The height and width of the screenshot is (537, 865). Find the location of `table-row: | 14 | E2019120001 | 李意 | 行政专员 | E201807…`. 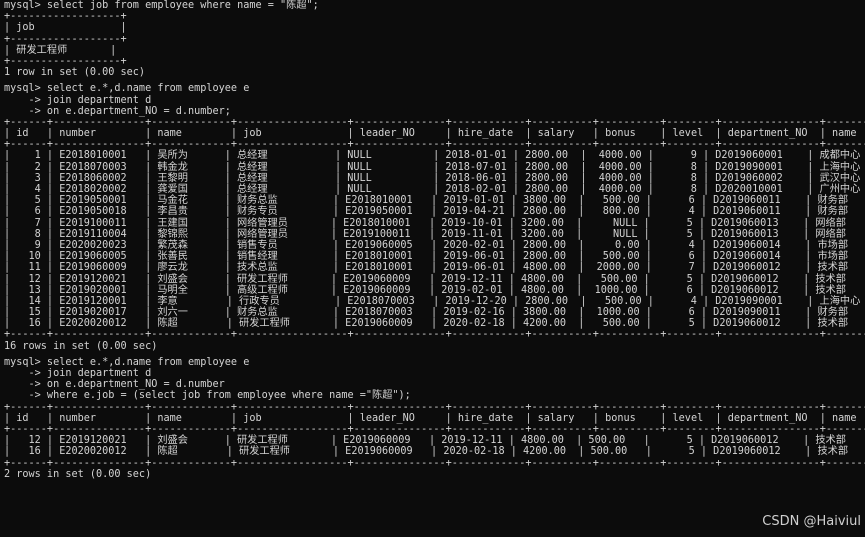

table-row: | 14 | E2019120001 | 李意 | 行政专员 | E201807… is located at coordinates (434, 301).